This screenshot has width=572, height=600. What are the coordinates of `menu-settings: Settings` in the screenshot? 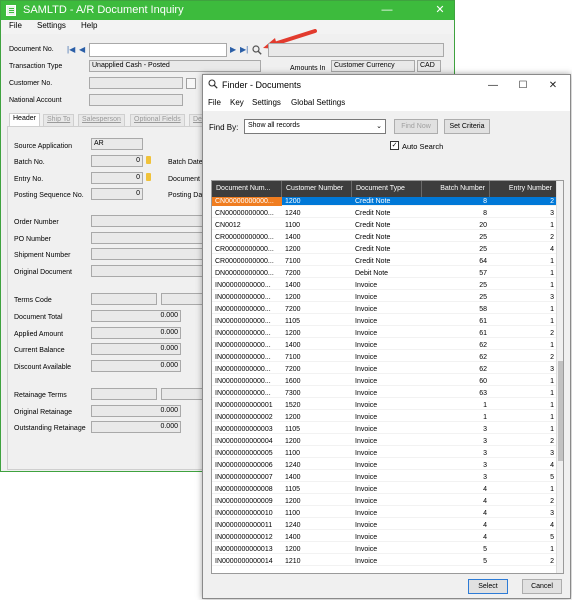 It's located at (51, 25).